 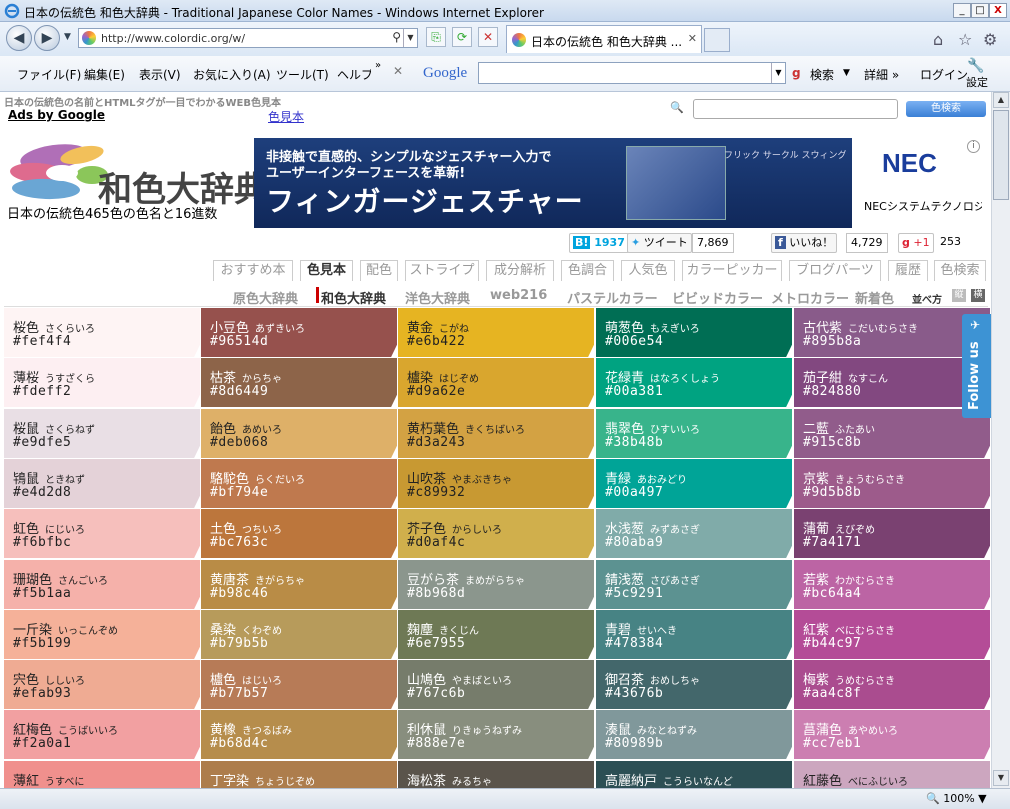 What do you see at coordinates (102, 774) in the screenshot?
I see `color-swatch: 薄紅うすべに#f0908d` at bounding box center [102, 774].